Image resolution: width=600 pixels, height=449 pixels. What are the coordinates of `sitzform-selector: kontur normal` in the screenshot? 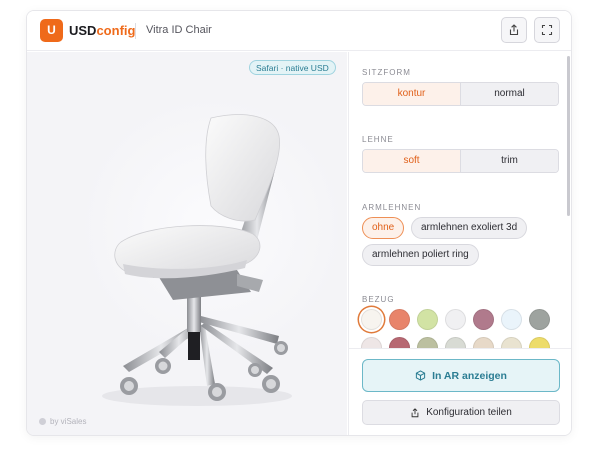 It's located at (460, 94).